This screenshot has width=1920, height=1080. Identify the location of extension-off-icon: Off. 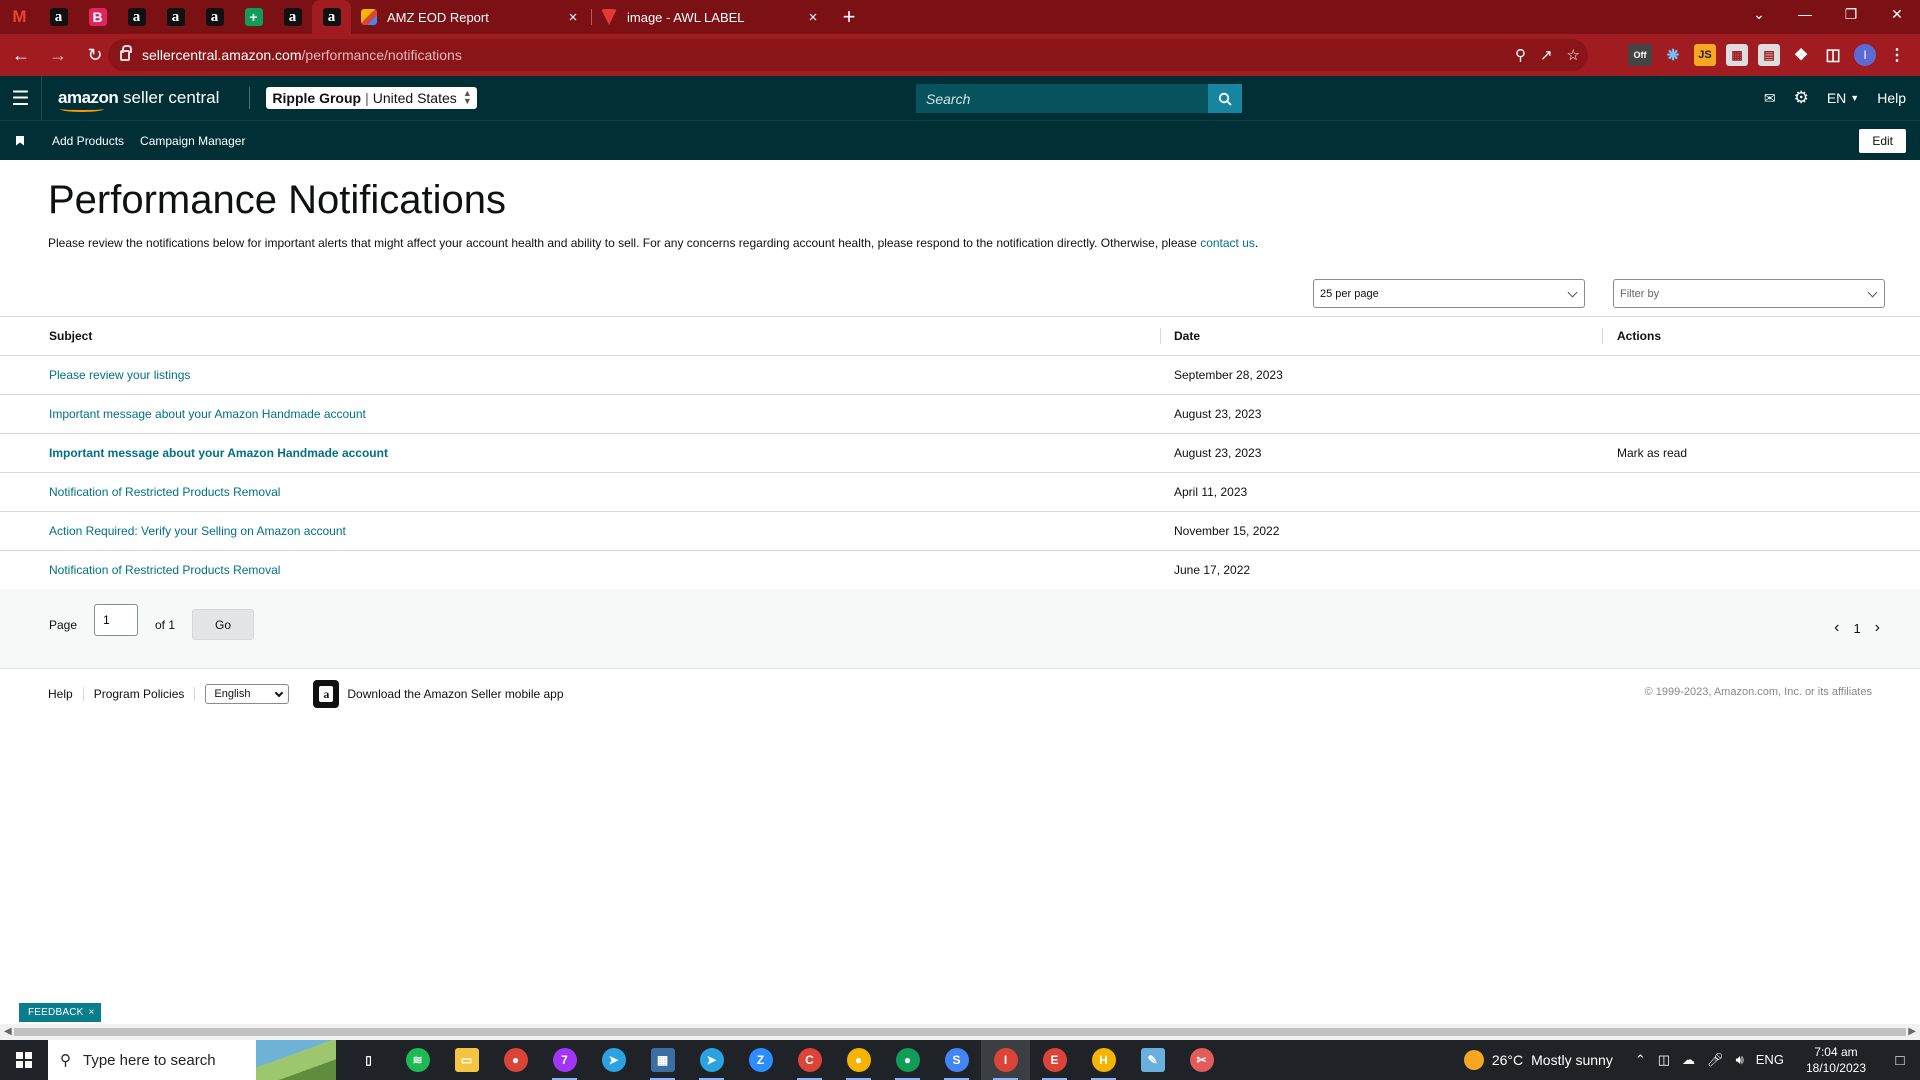
(1640, 55).